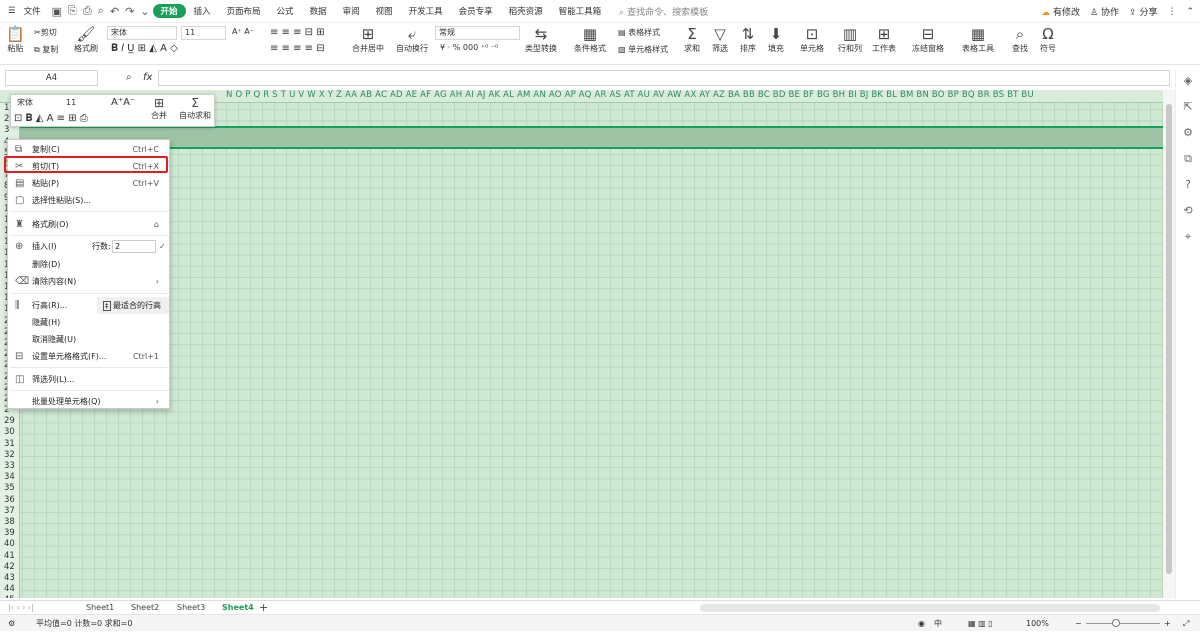 The height and width of the screenshot is (632, 1200). I want to click on font-size-select: 11, so click(203, 33).